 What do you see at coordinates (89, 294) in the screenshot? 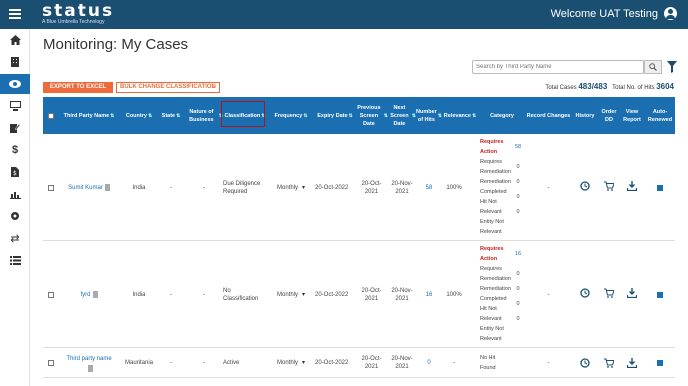
I see `third-party-name-link: fyrd` at bounding box center [89, 294].